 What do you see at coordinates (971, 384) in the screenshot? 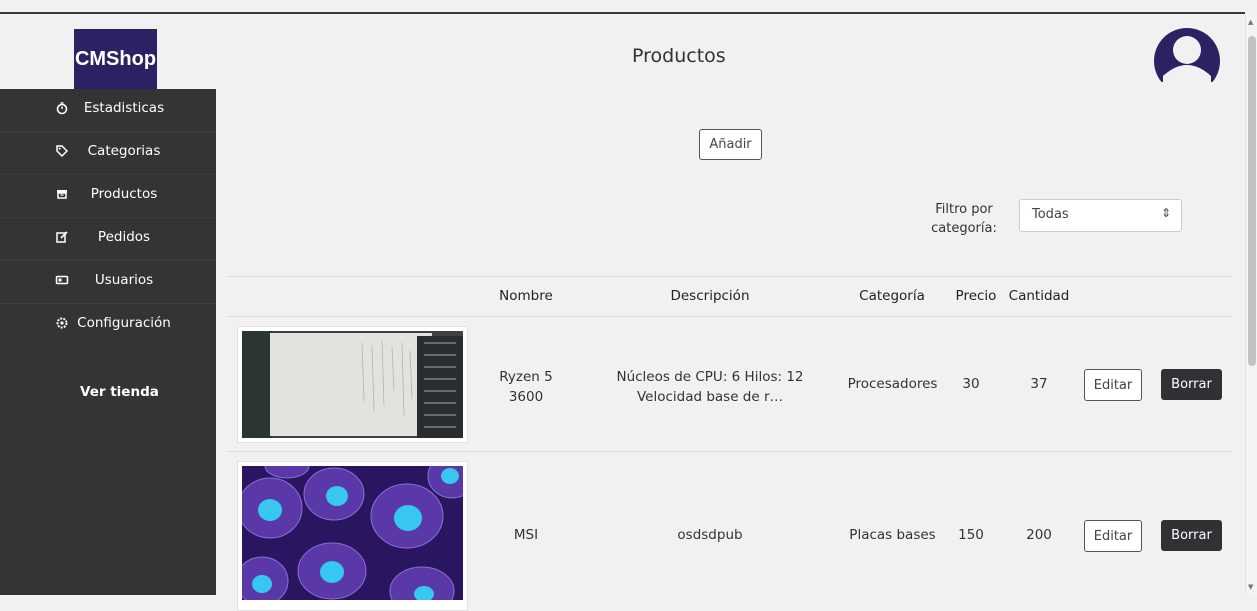
I see `product-price: 30` at bounding box center [971, 384].